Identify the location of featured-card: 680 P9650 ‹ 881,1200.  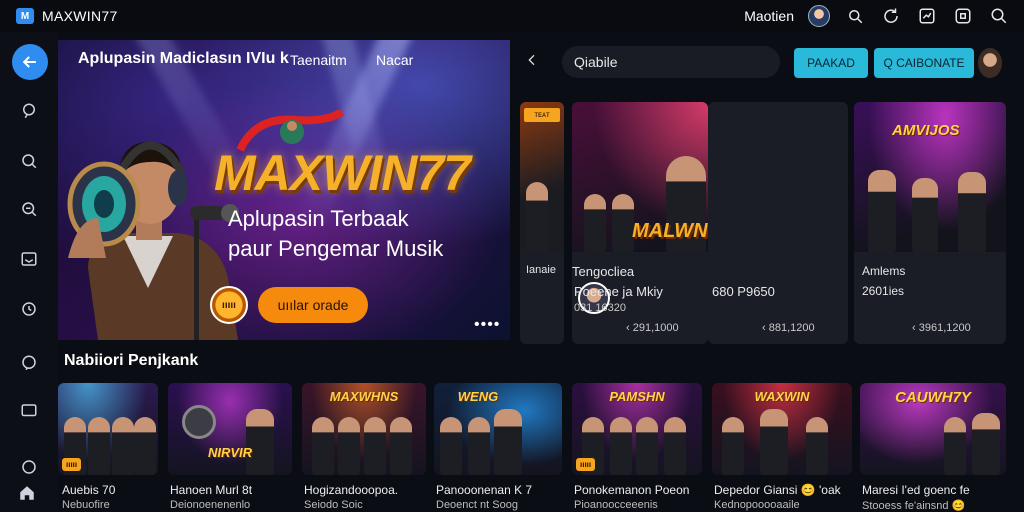
(778, 223).